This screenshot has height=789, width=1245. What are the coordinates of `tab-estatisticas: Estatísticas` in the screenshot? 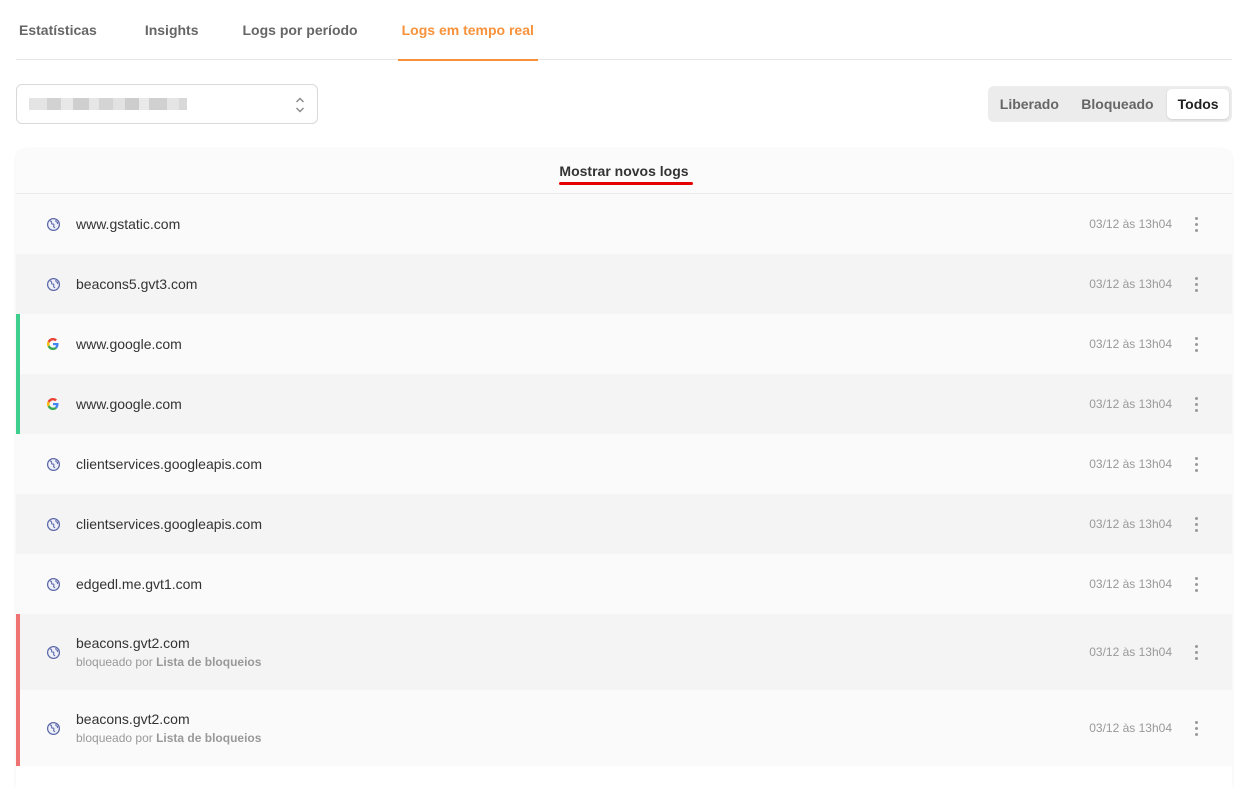 It's located at (58, 30).